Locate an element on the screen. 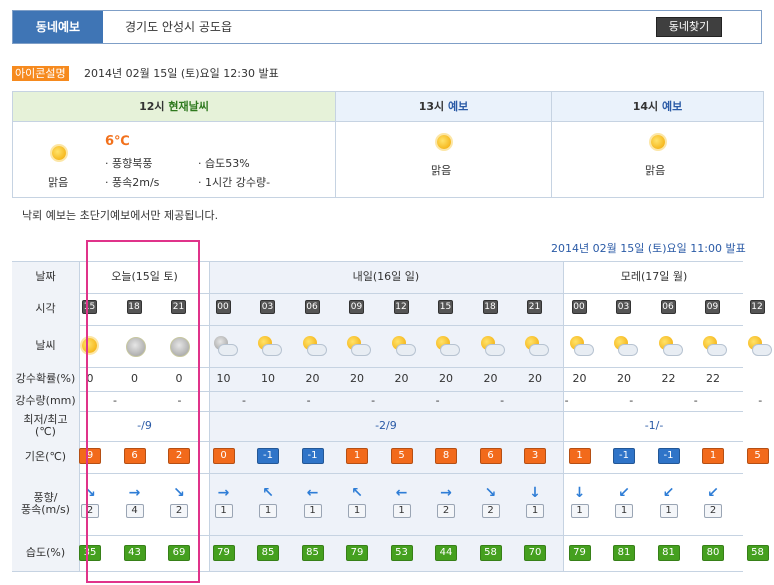 This screenshot has height=585, width=774. row-label-rain_amt: 강수량(mm) is located at coordinates (46, 401).